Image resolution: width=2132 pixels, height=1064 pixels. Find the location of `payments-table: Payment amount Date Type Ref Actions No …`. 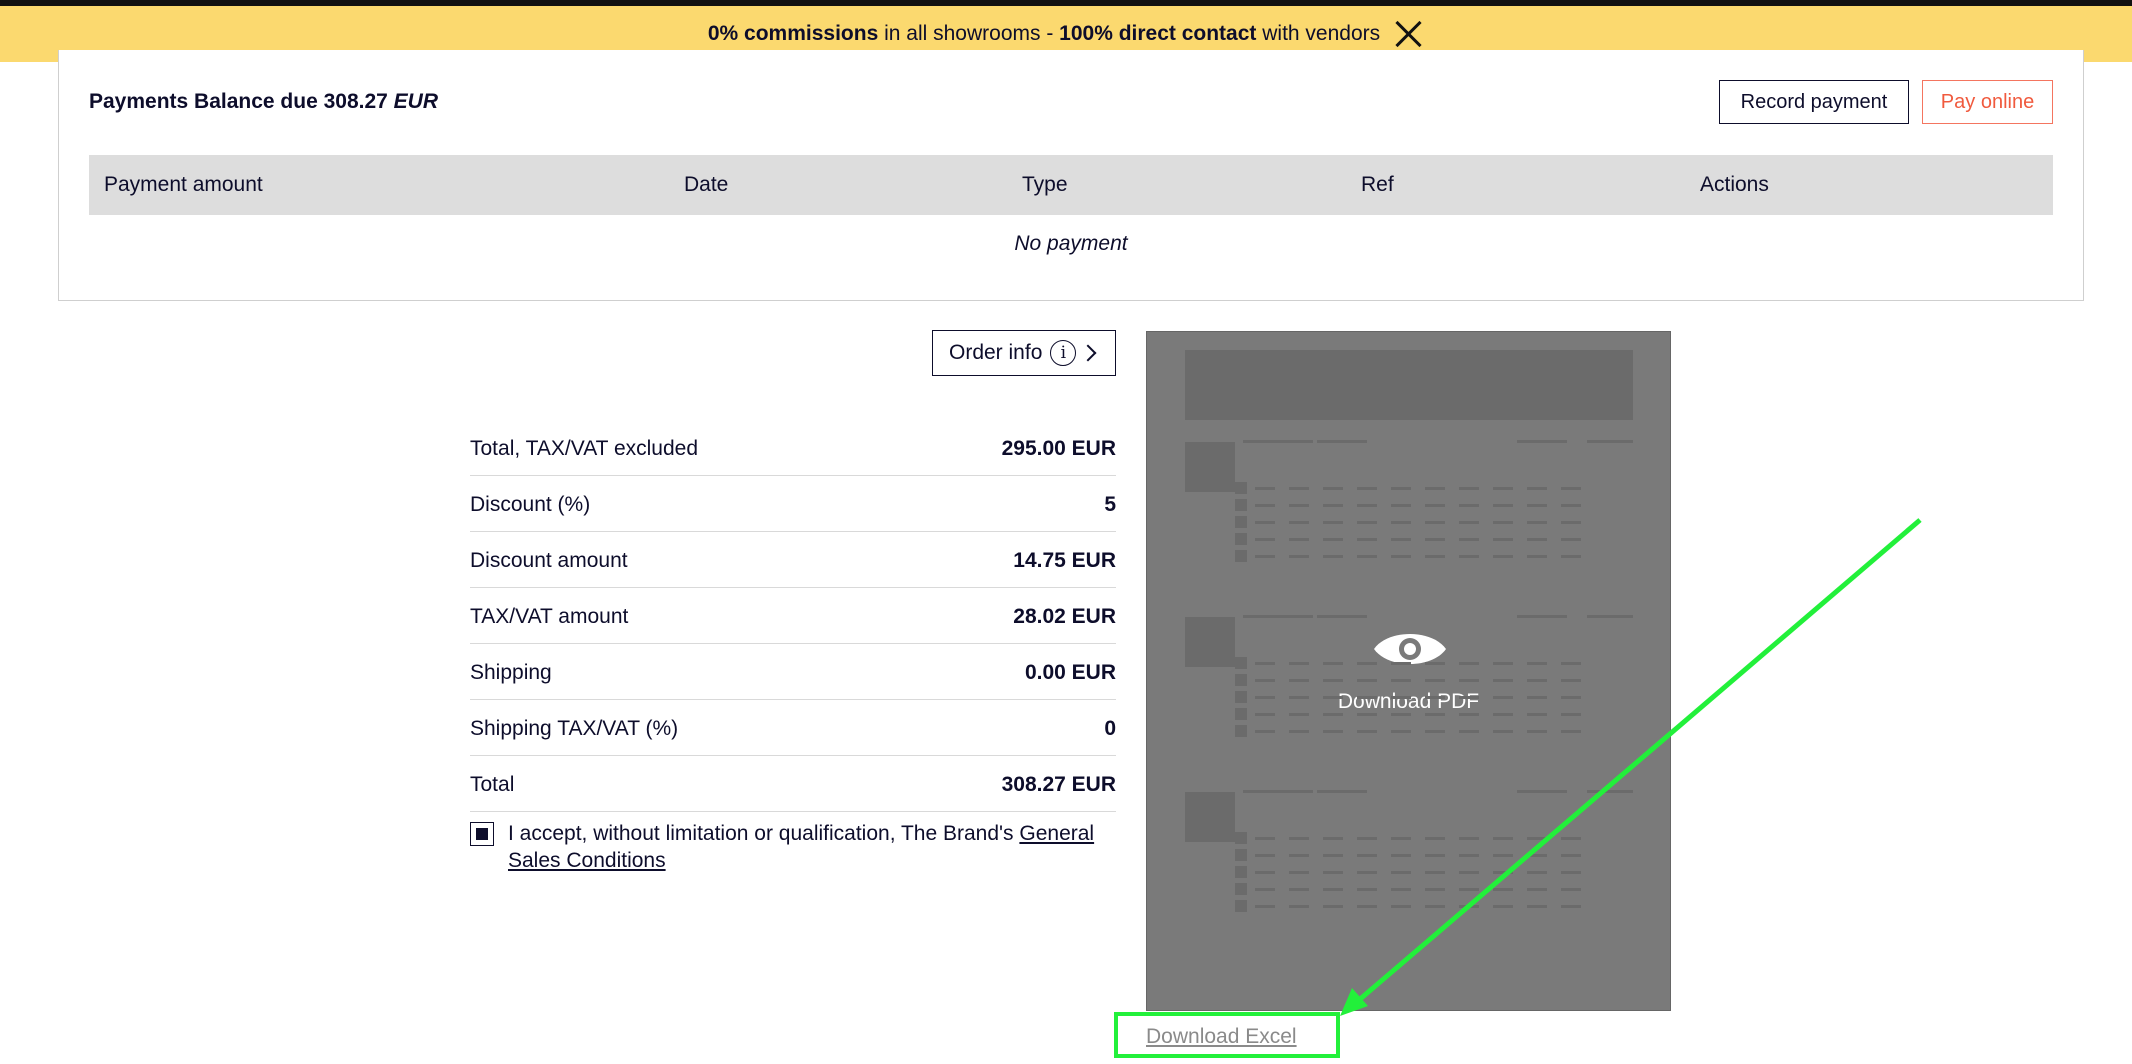

payments-table: Payment amount Date Type Ref Actions No … is located at coordinates (1071, 205).